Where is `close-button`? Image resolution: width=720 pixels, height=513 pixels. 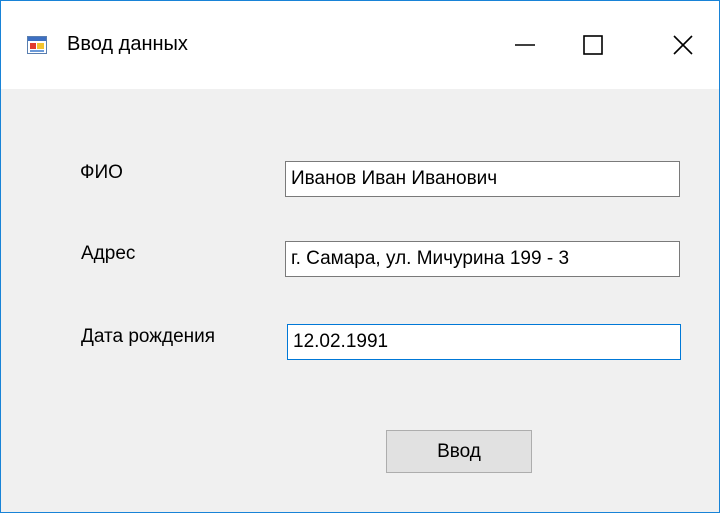
close-button is located at coordinates (683, 45).